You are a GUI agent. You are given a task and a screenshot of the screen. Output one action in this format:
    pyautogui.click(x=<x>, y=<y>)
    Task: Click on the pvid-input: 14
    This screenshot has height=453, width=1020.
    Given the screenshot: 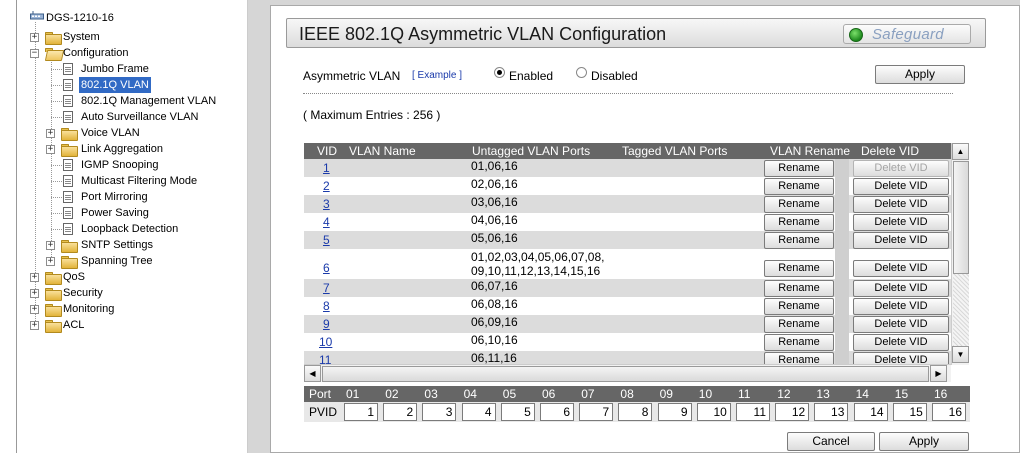 What is the action you would take?
    pyautogui.click(x=870, y=412)
    